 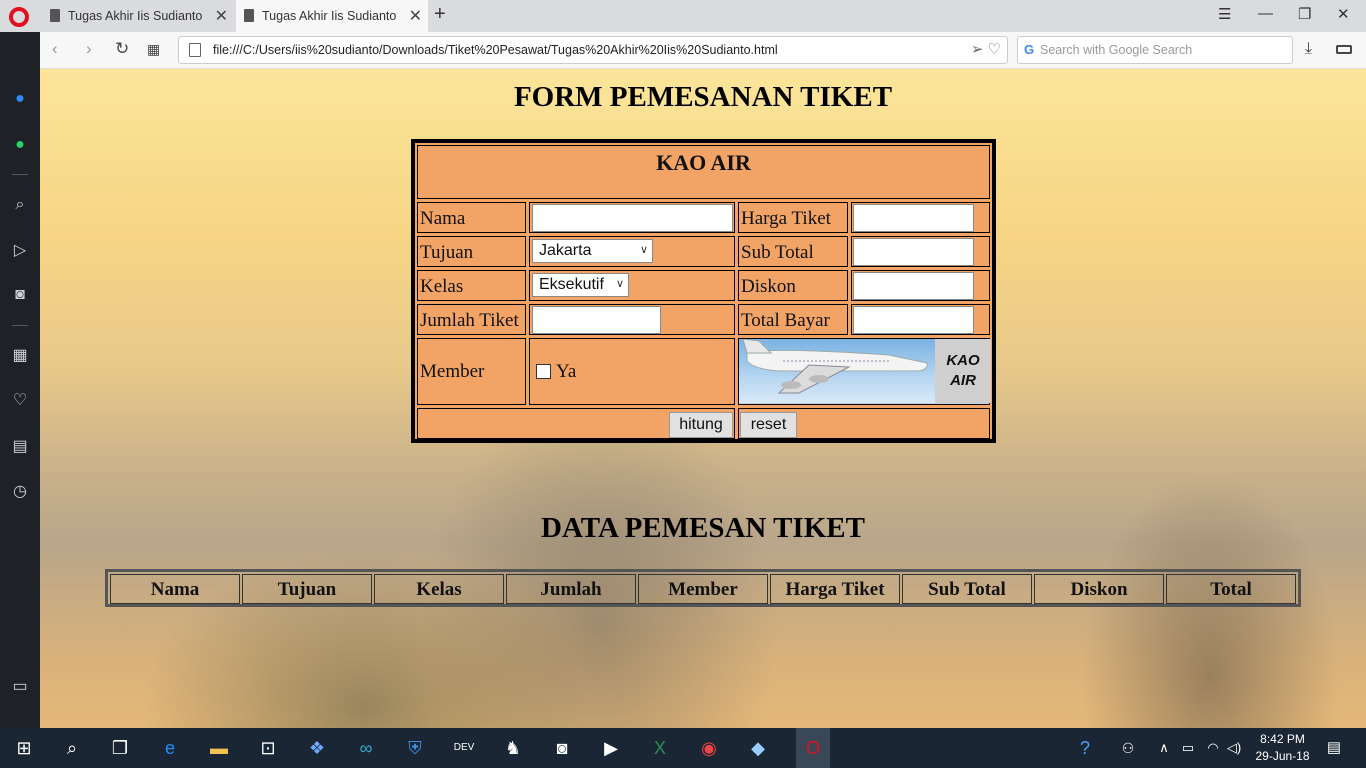 What do you see at coordinates (1282, 748) in the screenshot?
I see `system-clock: 8:42 PM 29-Jun-18` at bounding box center [1282, 748].